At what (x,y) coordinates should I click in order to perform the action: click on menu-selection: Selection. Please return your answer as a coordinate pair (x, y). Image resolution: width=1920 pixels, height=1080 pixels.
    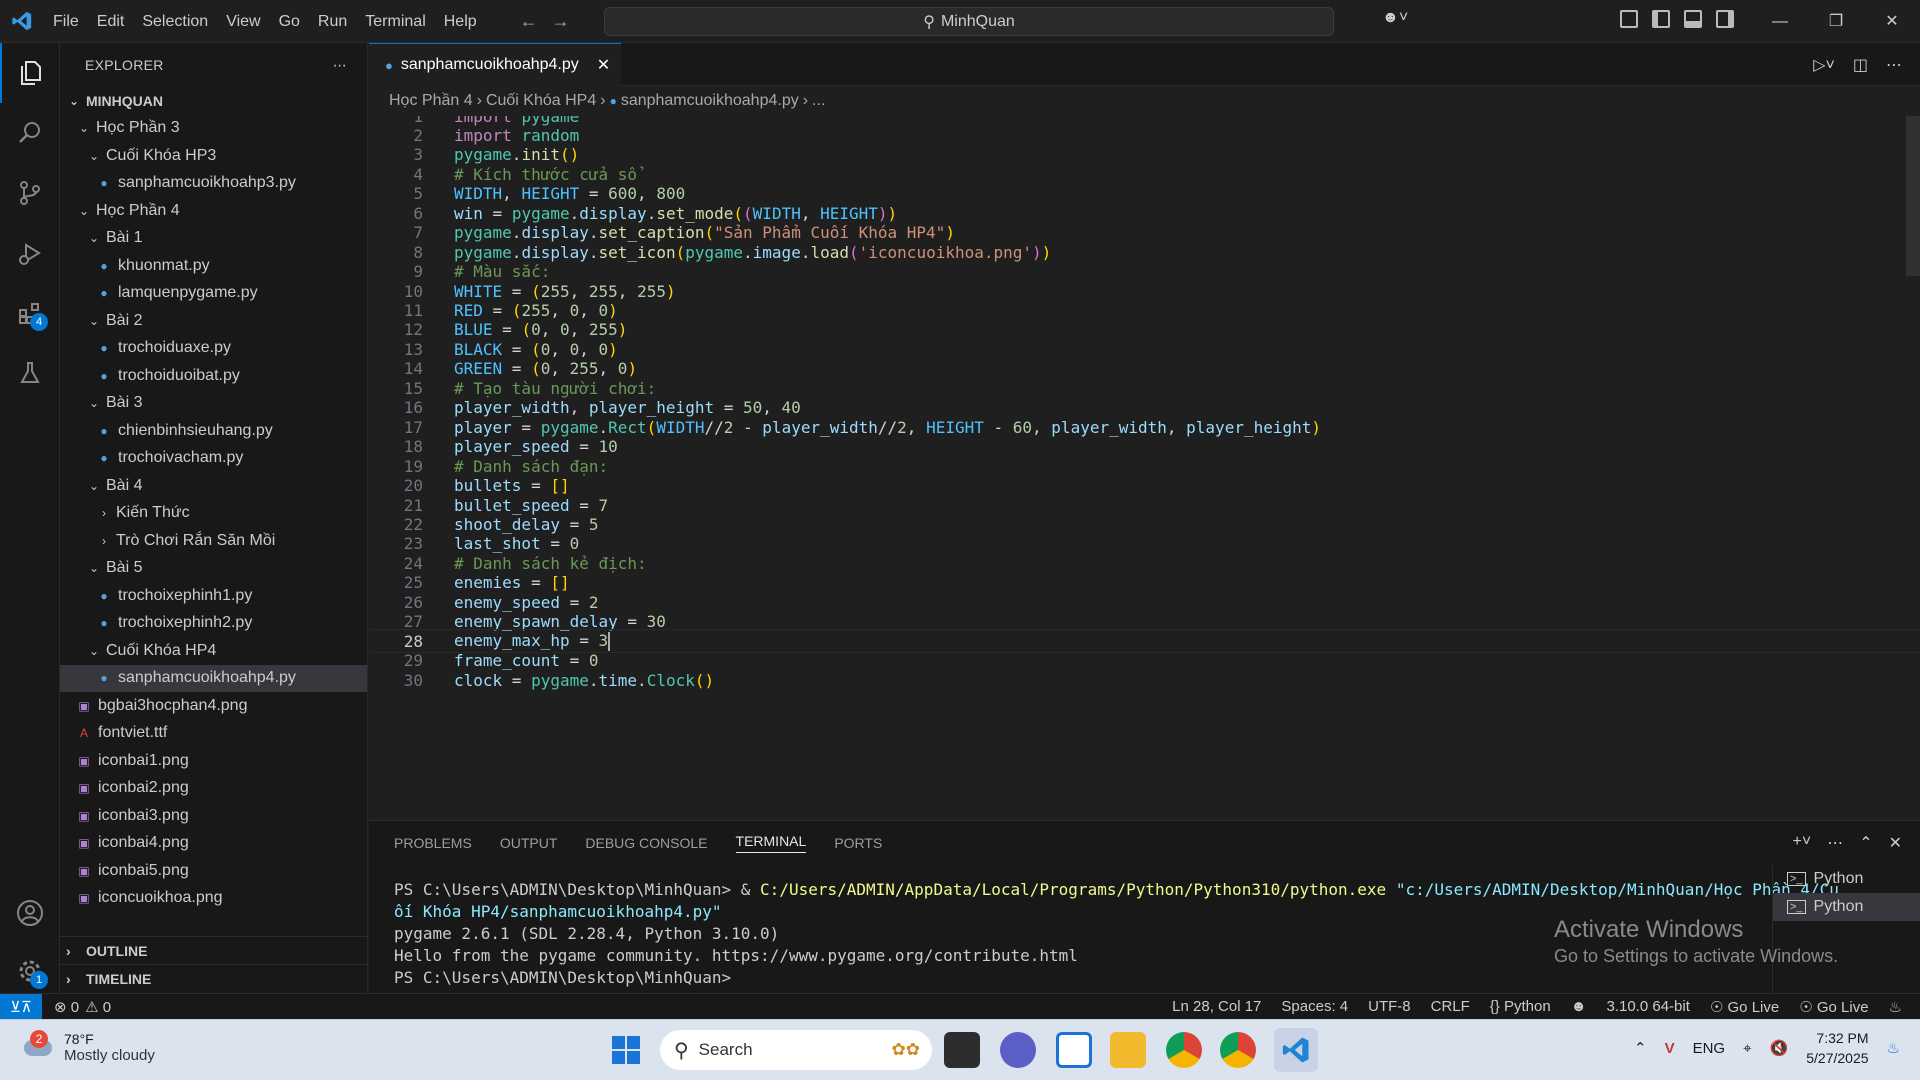
    Looking at the image, I should click on (175, 21).